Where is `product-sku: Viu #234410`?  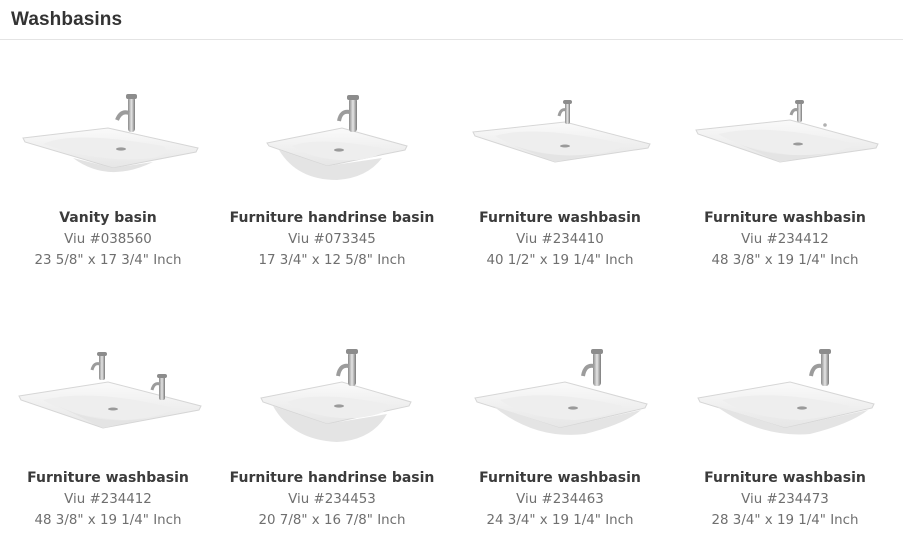 product-sku: Viu #234410 is located at coordinates (560, 239).